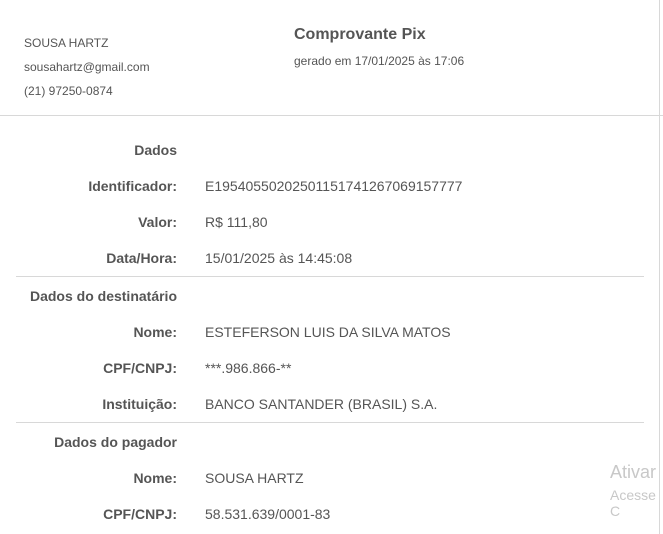  Describe the element at coordinates (155, 332) in the screenshot. I see `destinatario-nome-label: Nome:` at that location.